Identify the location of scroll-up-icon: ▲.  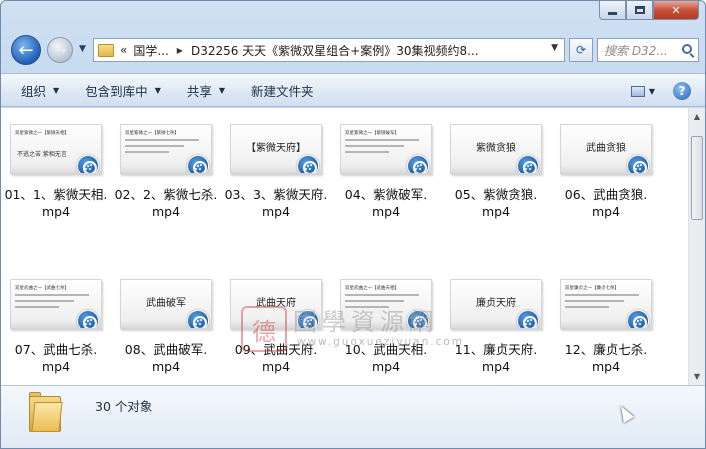
(697, 116).